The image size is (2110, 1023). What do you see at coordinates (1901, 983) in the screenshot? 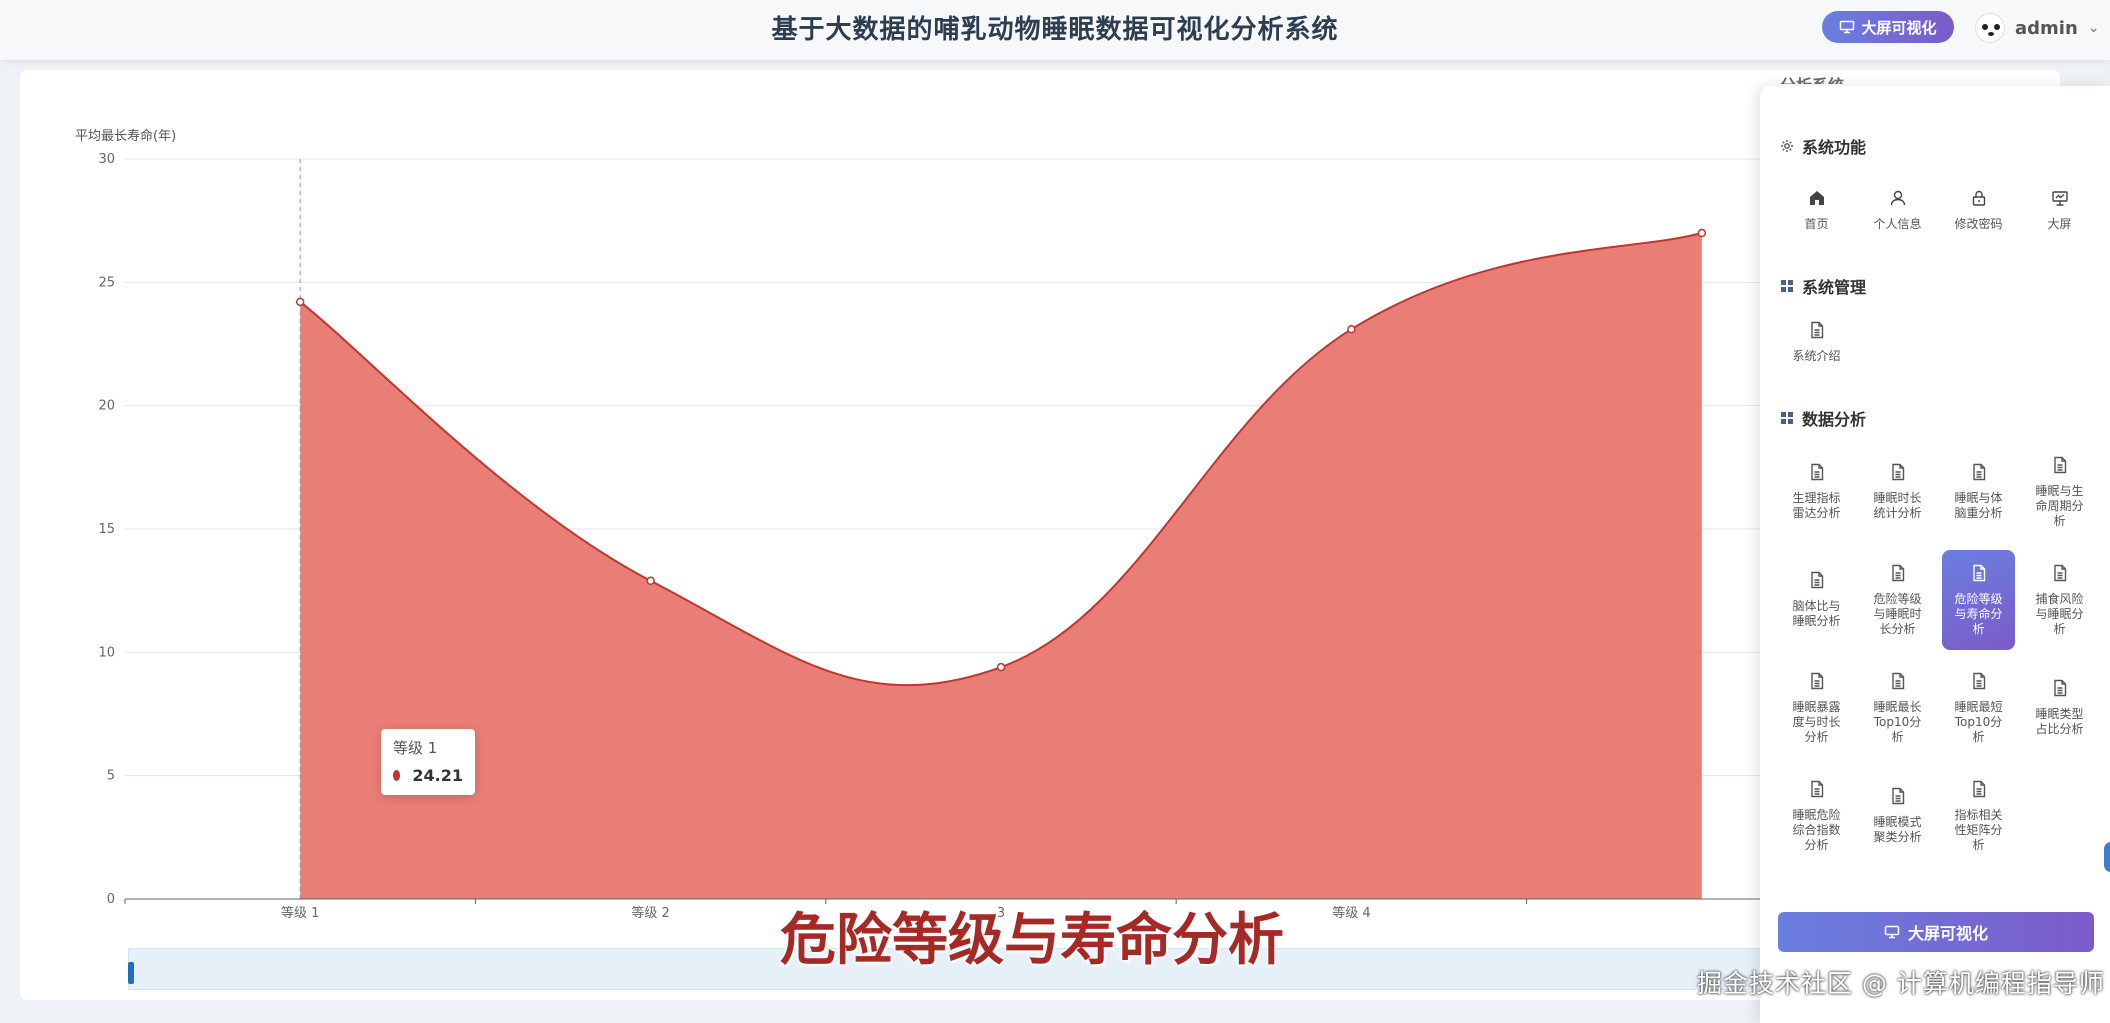
I see `watermark: 掘金技术社区 @ 计算机编程指导师` at bounding box center [1901, 983].